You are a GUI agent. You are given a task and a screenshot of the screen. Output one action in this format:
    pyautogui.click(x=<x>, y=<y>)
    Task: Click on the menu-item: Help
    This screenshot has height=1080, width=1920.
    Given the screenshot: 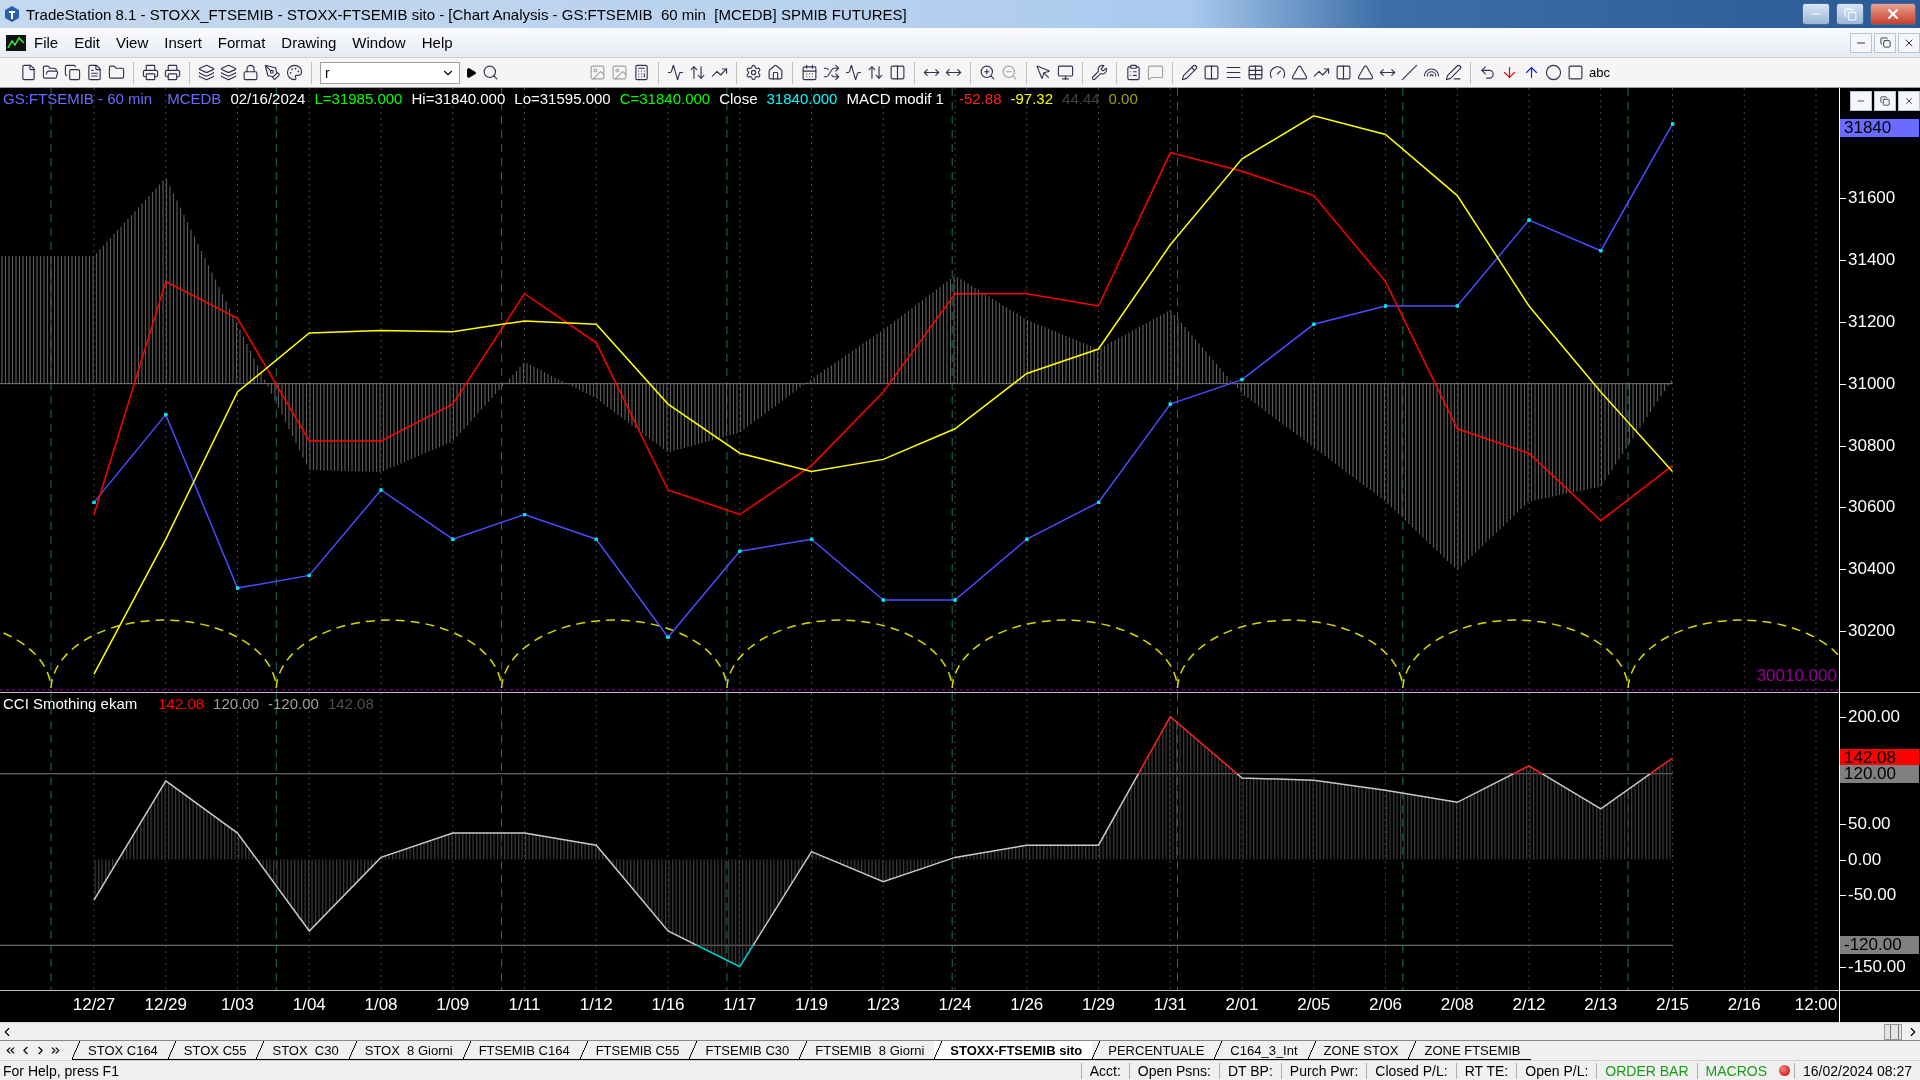 What is the action you would take?
    pyautogui.click(x=437, y=42)
    